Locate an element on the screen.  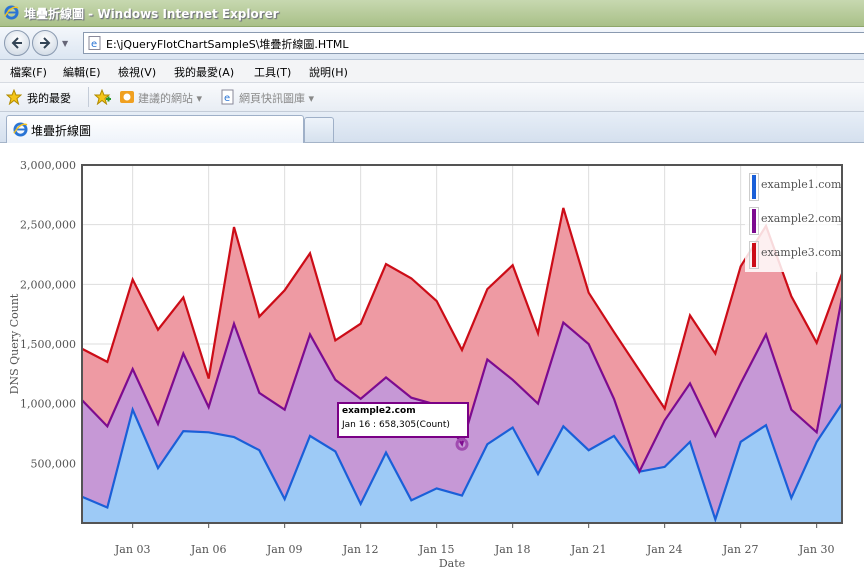
menu-favorites: 我的最愛(A) is located at coordinates (204, 72).